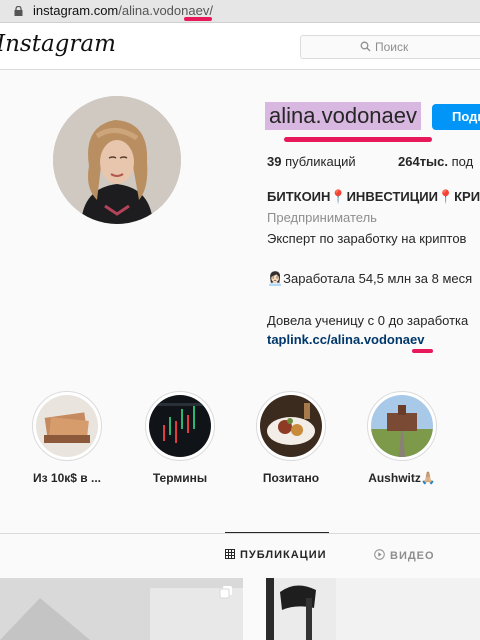 The image size is (480, 640). What do you see at coordinates (230, 554) in the screenshot?
I see `grid-icon` at bounding box center [230, 554].